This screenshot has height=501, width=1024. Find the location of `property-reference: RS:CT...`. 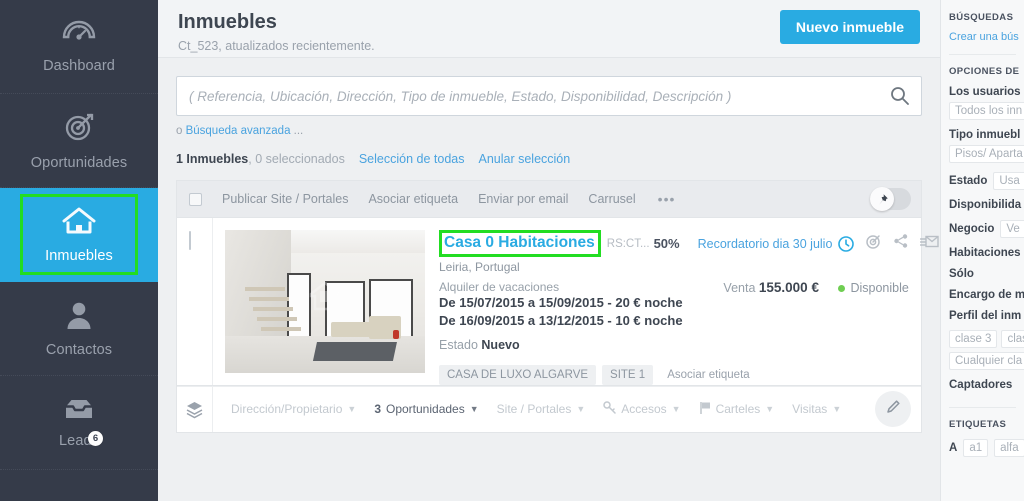

property-reference: RS:CT... is located at coordinates (628, 243).